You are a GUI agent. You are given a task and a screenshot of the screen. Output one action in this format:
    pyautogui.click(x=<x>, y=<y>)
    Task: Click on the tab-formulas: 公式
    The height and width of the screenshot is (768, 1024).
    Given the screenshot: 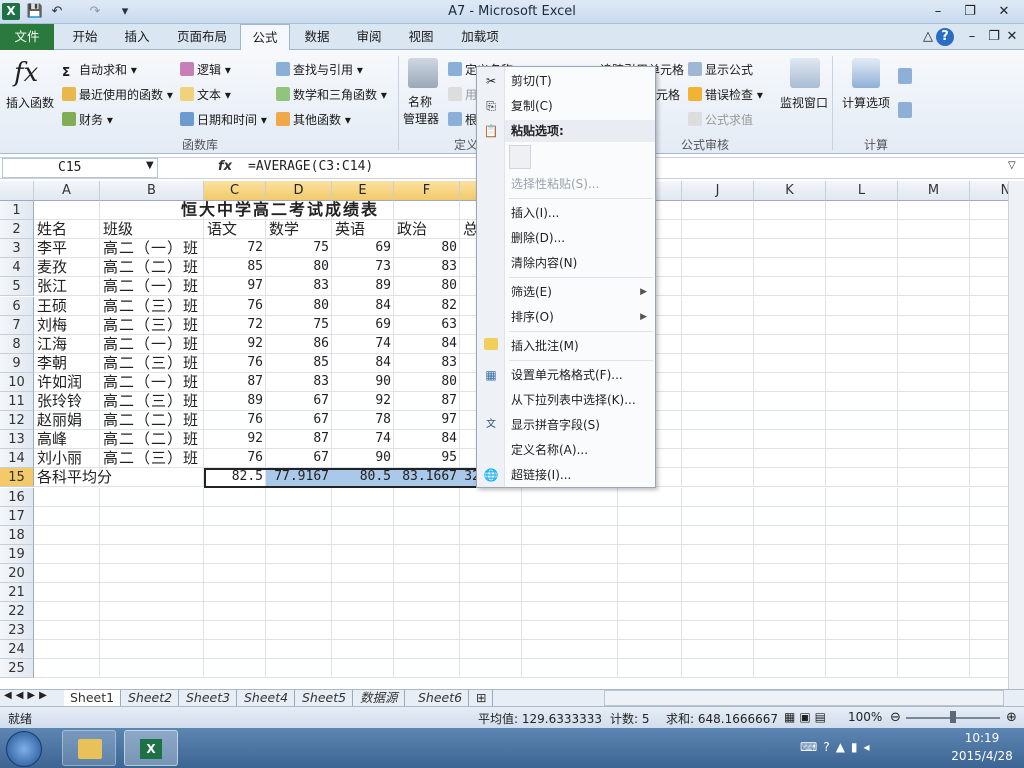 What is the action you would take?
    pyautogui.click(x=265, y=37)
    